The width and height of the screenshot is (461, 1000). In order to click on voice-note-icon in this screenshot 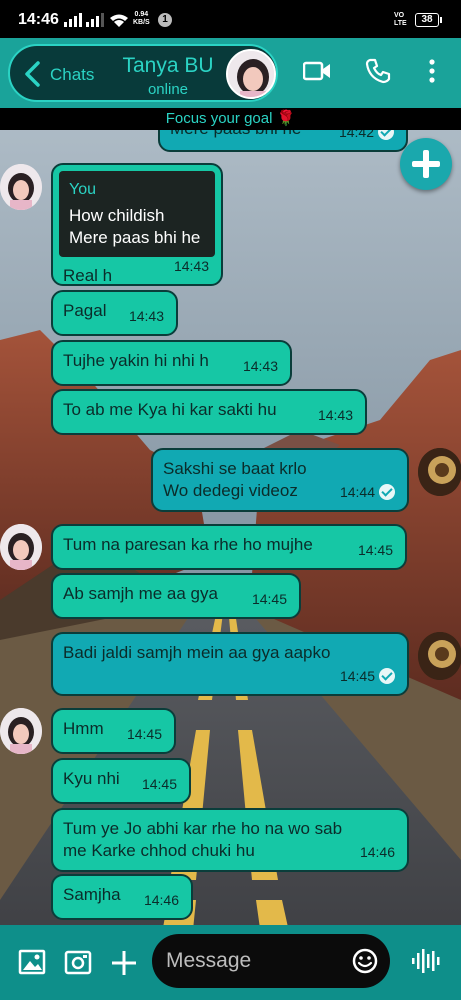, I will do `click(426, 961)`.